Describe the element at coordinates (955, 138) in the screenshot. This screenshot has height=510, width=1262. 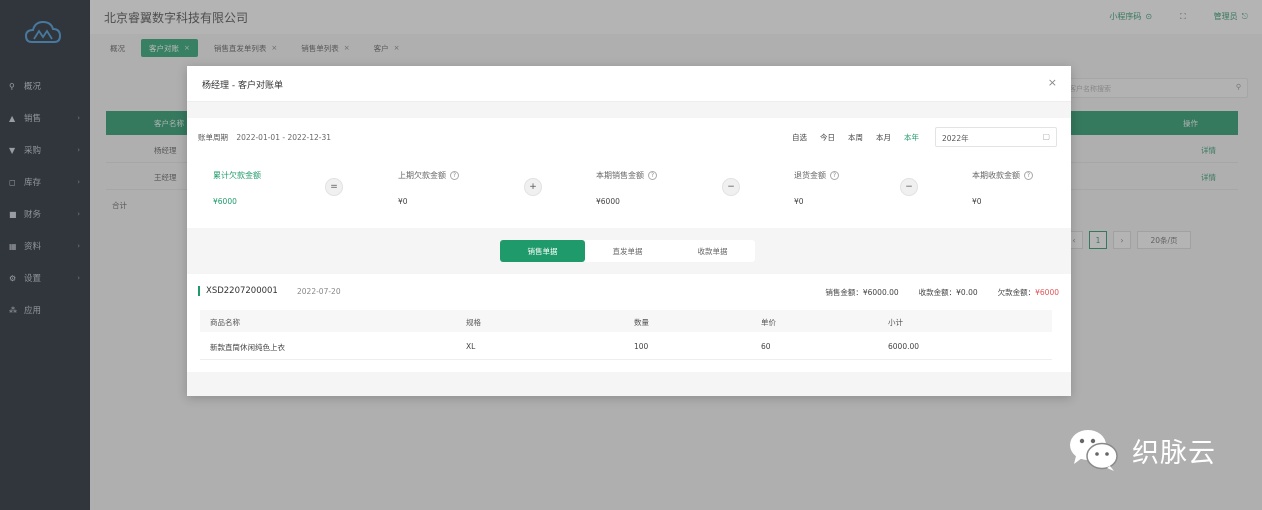
I see `year-value: 2022年` at that location.